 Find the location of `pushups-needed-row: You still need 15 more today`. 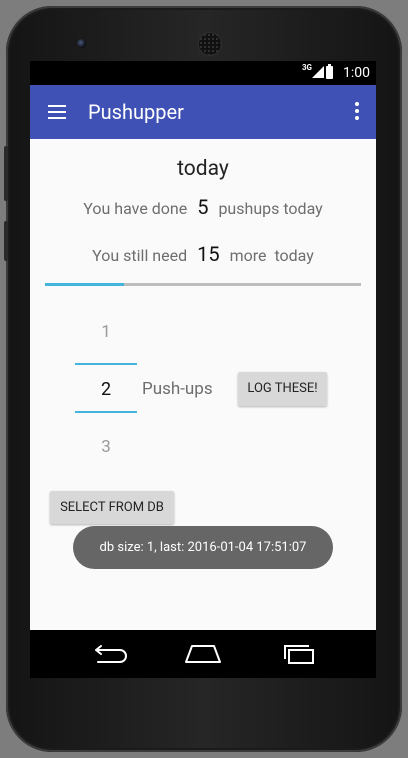

pushups-needed-row: You still need 15 more today is located at coordinates (203, 254).